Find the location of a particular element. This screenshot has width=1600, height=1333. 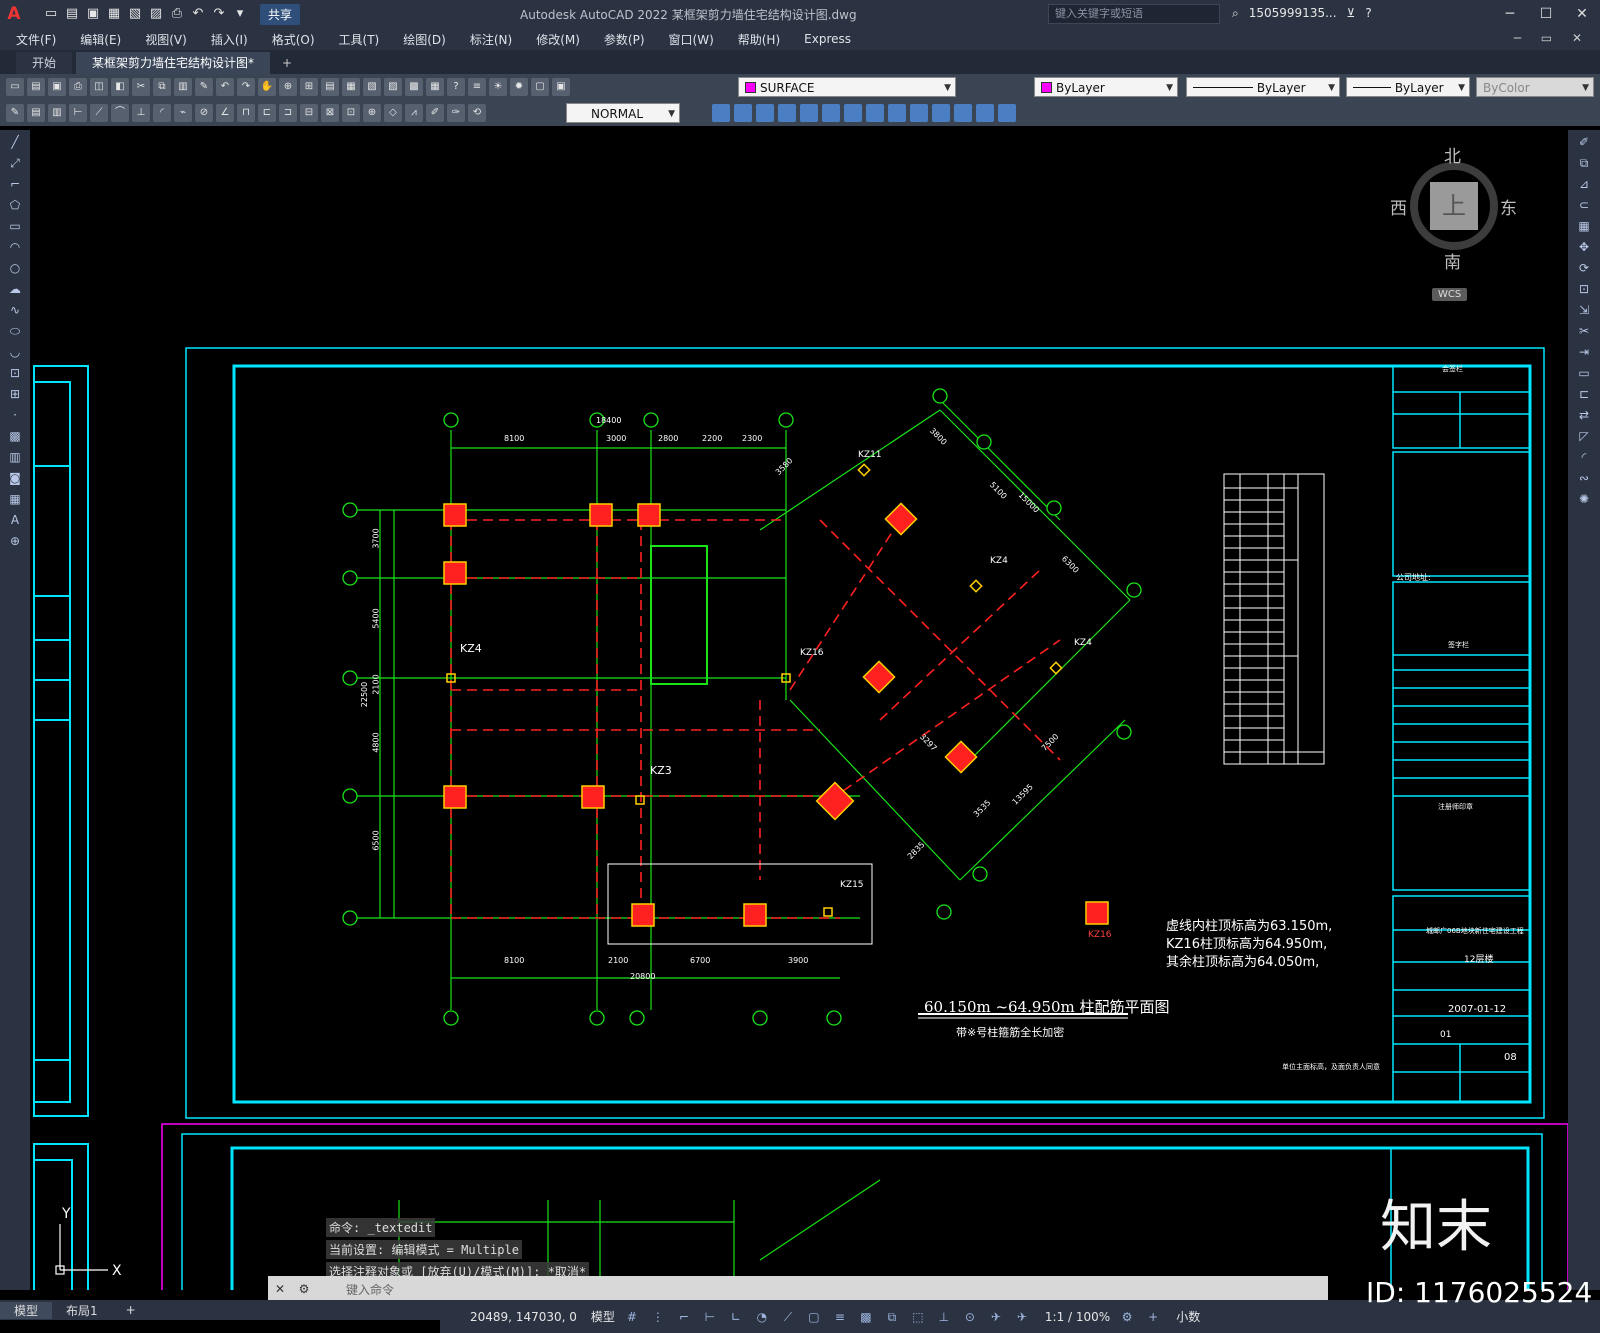

minimize-button: ─ is located at coordinates (1510, 14).